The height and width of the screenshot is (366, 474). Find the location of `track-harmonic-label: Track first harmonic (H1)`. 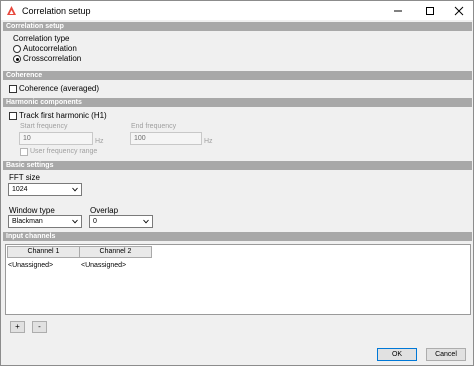

track-harmonic-label: Track first harmonic (H1) is located at coordinates (63, 116).